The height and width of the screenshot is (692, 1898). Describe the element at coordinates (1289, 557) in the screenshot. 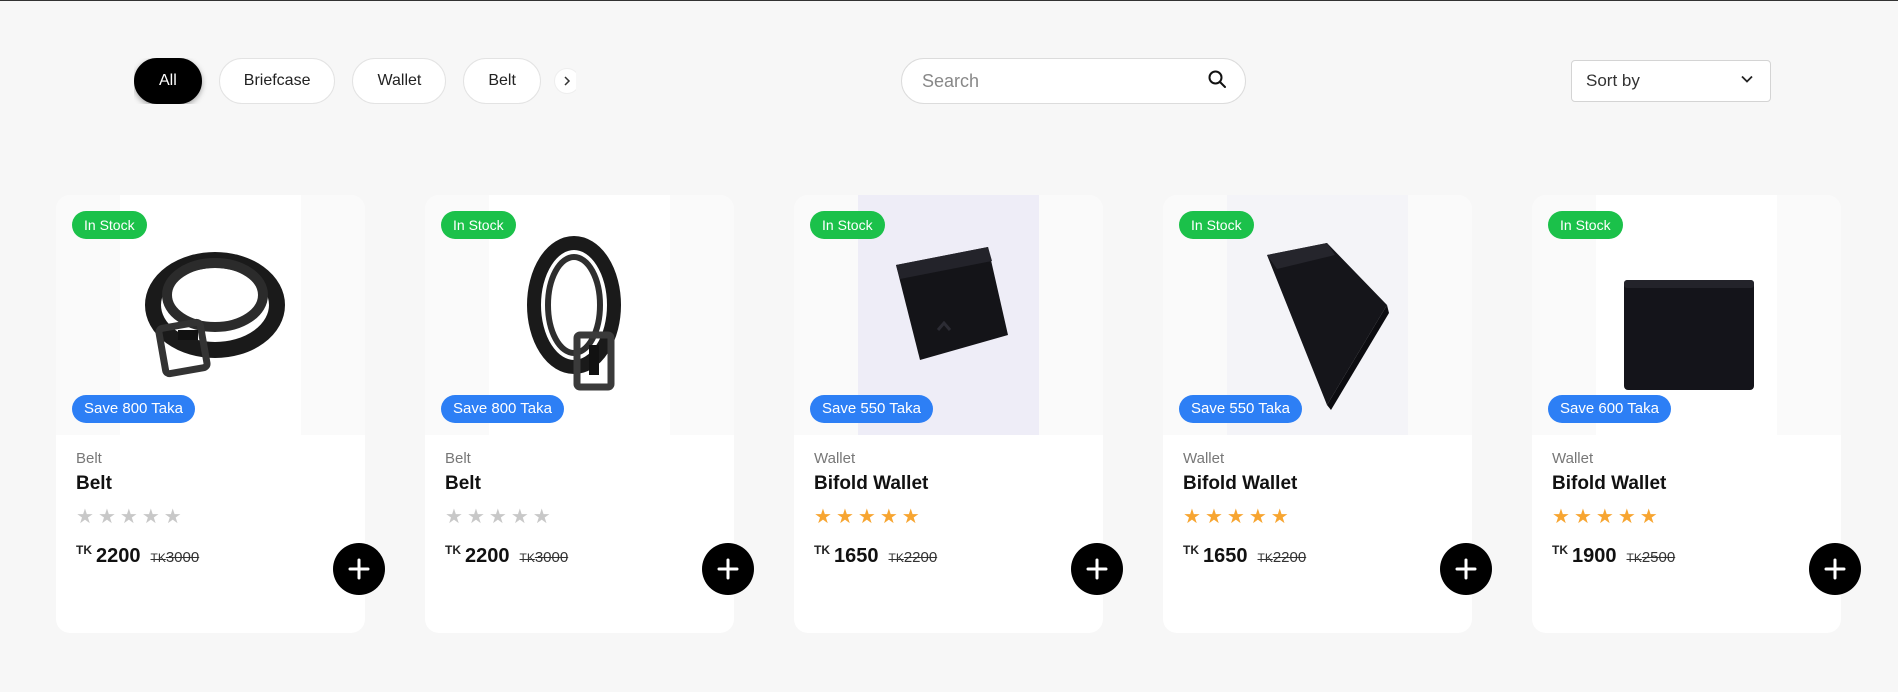

I see `old-price-value: 2200` at that location.